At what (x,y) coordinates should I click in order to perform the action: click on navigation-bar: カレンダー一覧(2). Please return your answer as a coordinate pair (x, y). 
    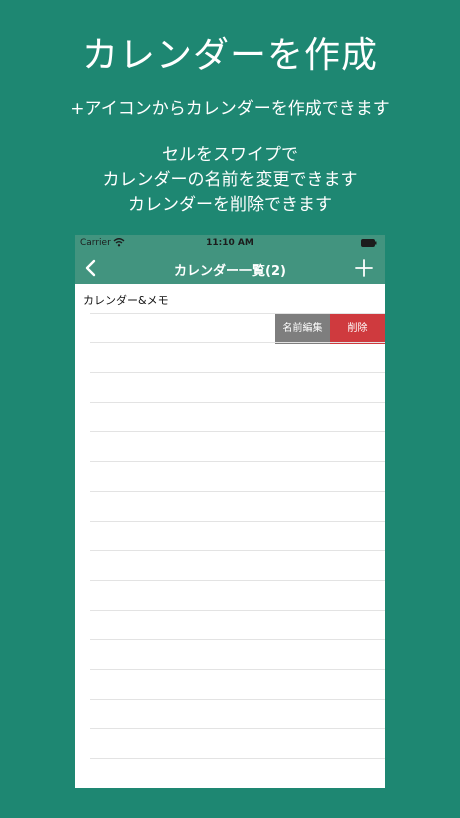
    Looking at the image, I should click on (230, 268).